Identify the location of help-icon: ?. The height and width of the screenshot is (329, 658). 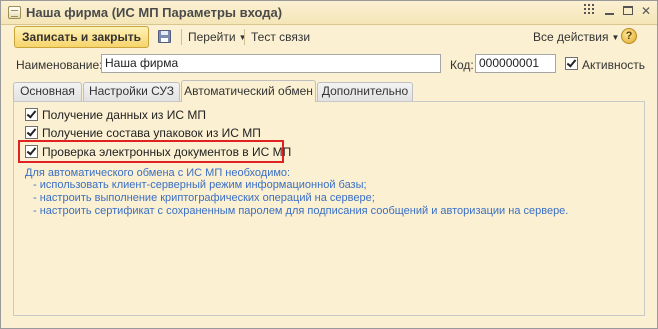
(629, 36).